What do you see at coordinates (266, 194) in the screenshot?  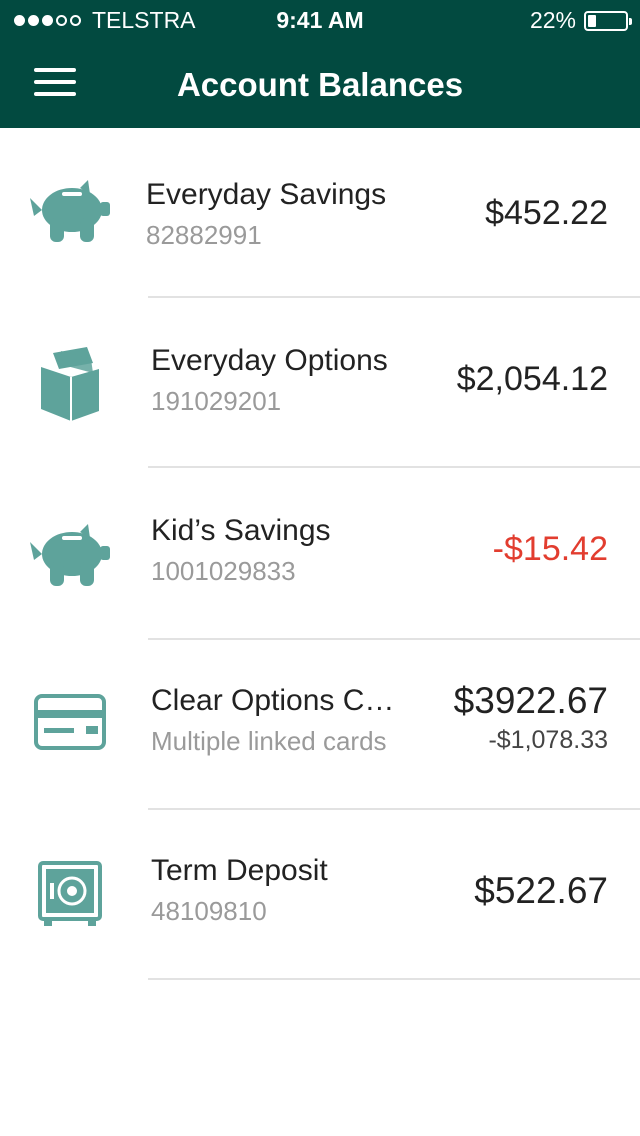 I see `account-name: Everyday Savings` at bounding box center [266, 194].